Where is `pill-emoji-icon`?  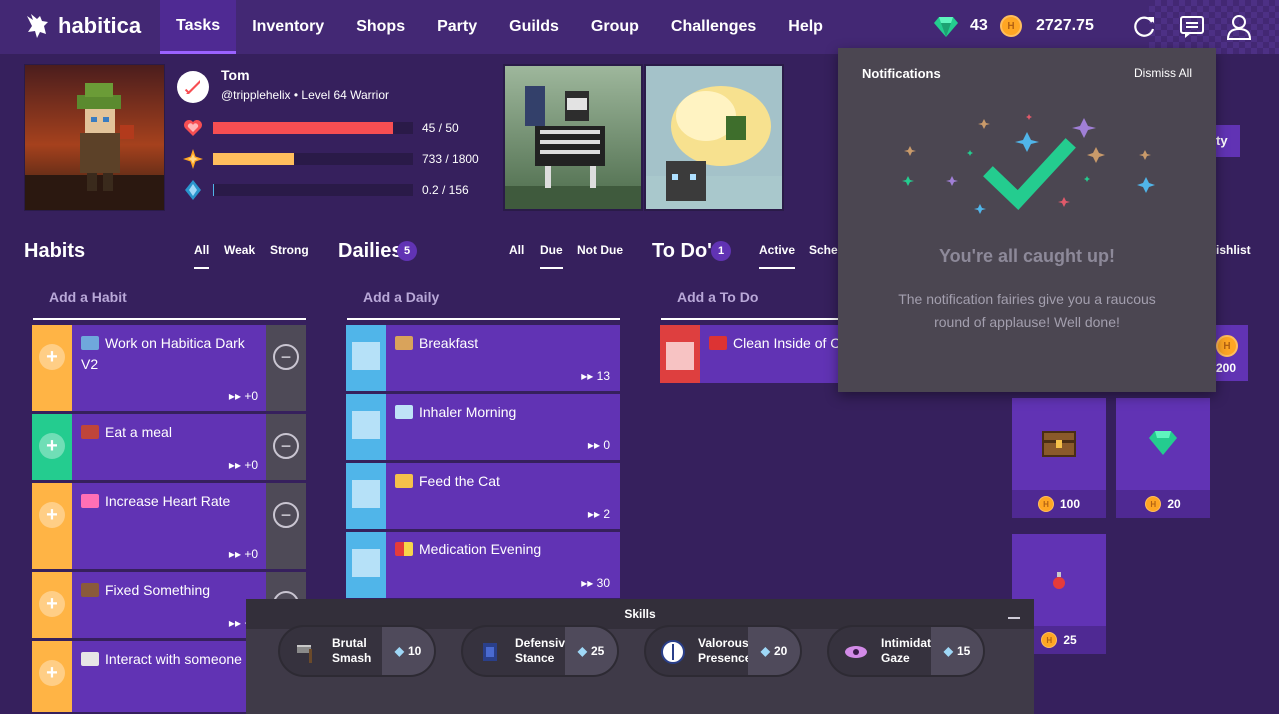
pill-emoji-icon is located at coordinates (404, 549).